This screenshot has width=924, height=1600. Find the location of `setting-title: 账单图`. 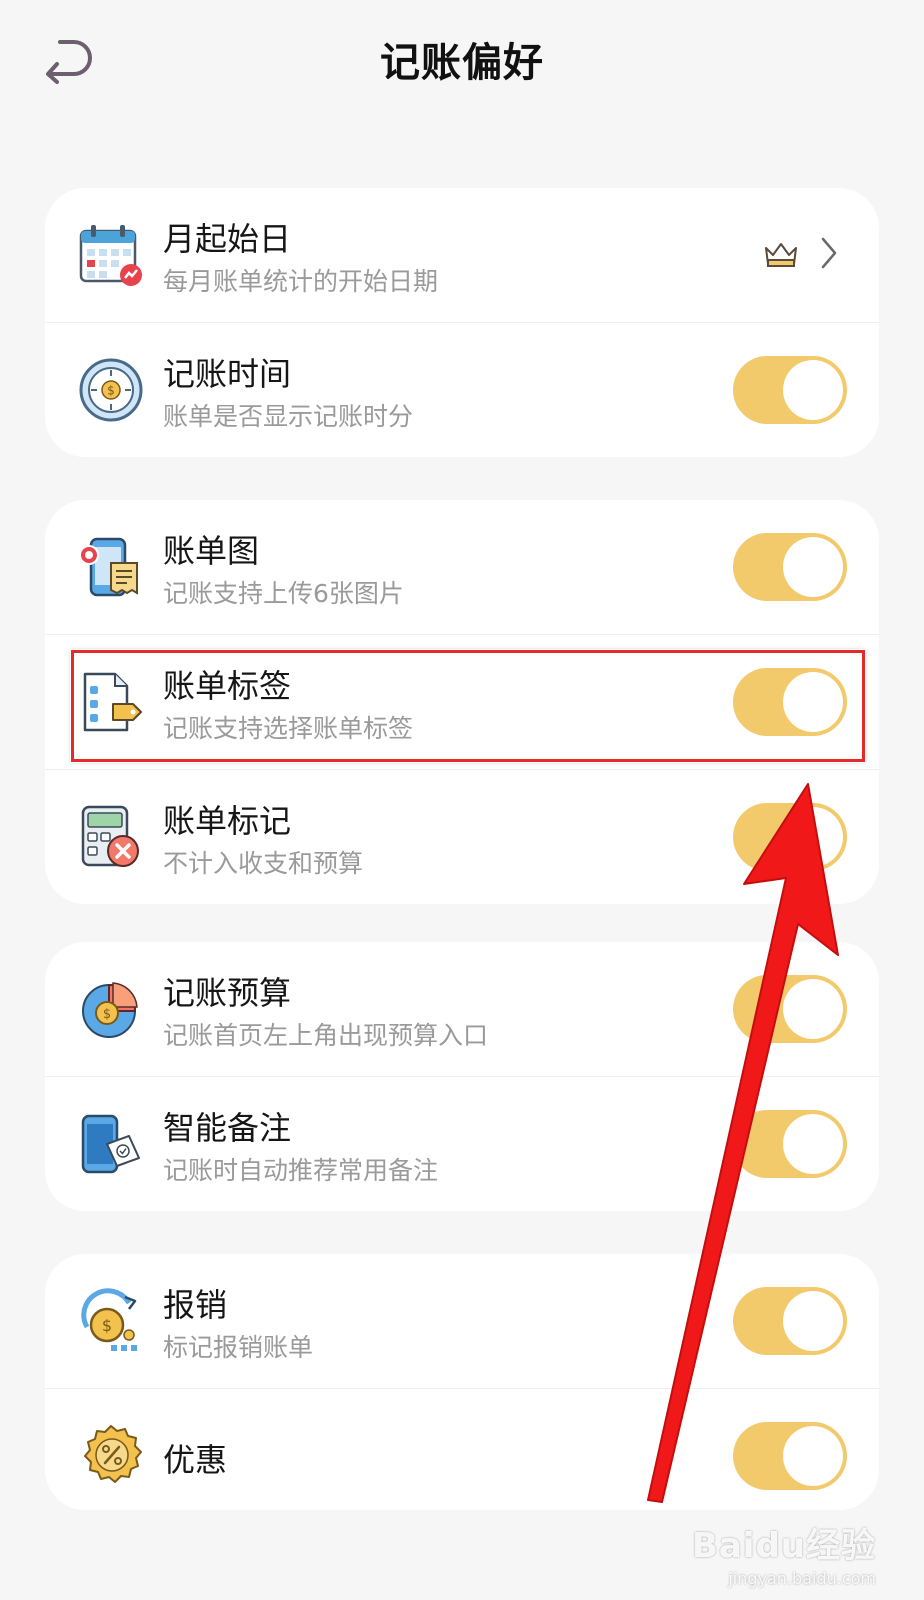

setting-title: 账单图 is located at coordinates (211, 551).